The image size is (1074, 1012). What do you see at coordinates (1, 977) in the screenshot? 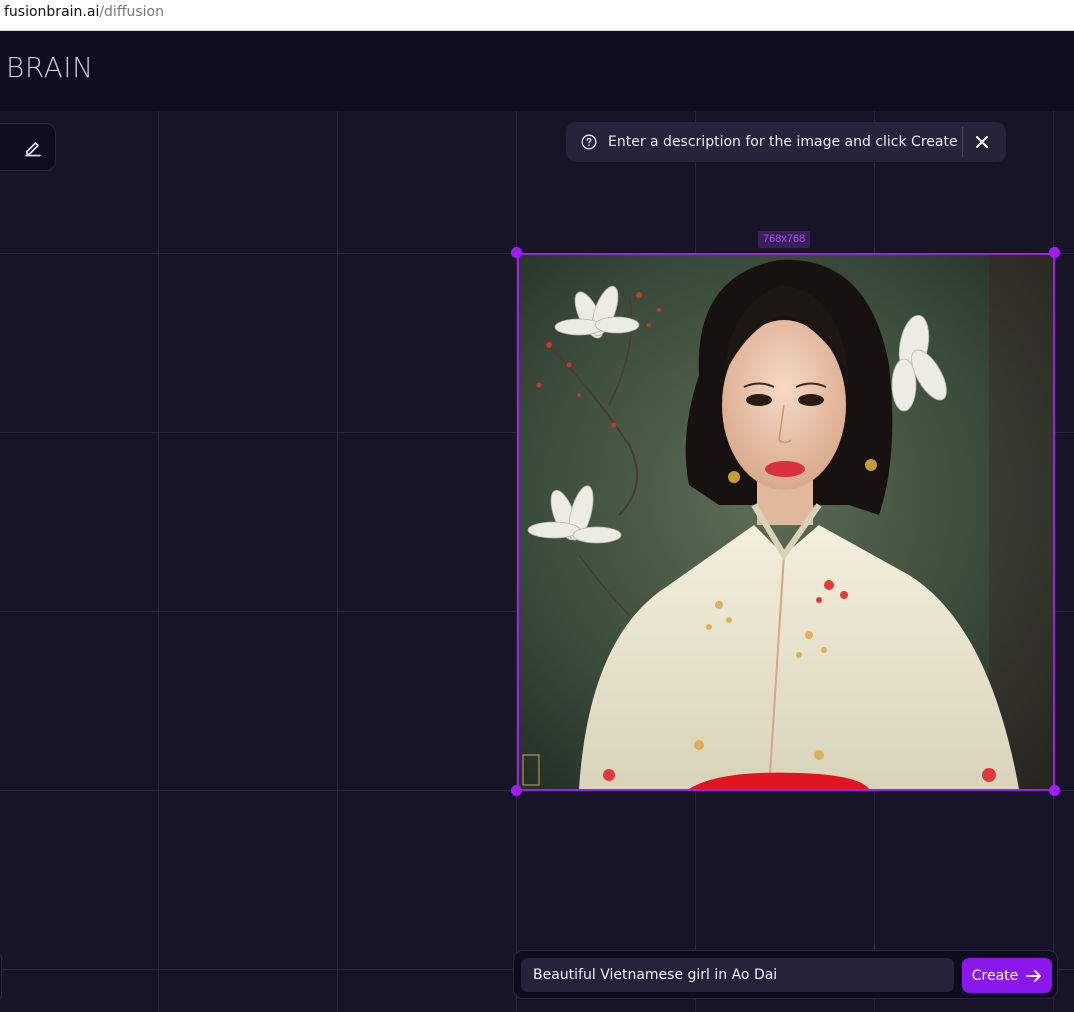
I see `side-panel-edge` at bounding box center [1, 977].